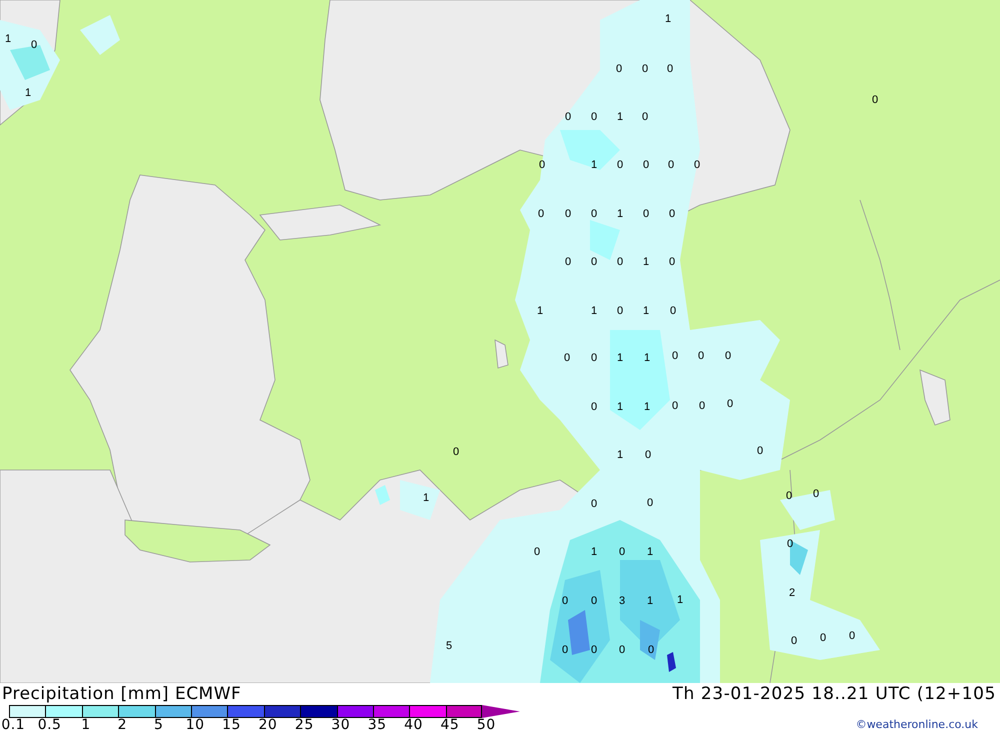 The height and width of the screenshot is (733, 1000). Describe the element at coordinates (122, 725) in the screenshot. I see `legend-tick-label: 2` at that location.